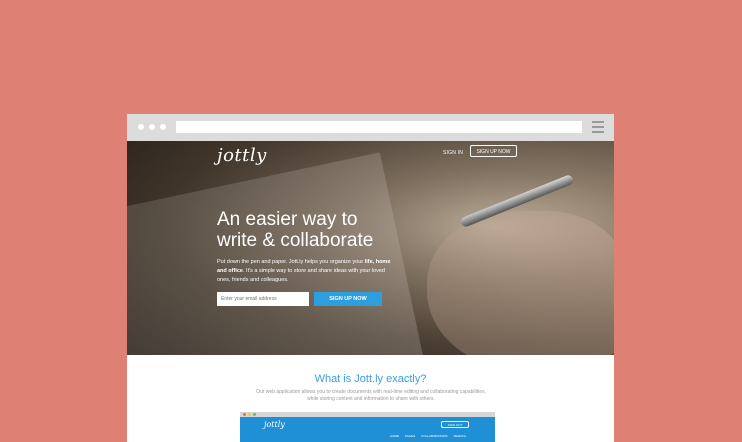 The width and height of the screenshot is (742, 442). I want to click on preview-nav: HOME PAGES COLLABORATORS SEARCH, so click(428, 436).